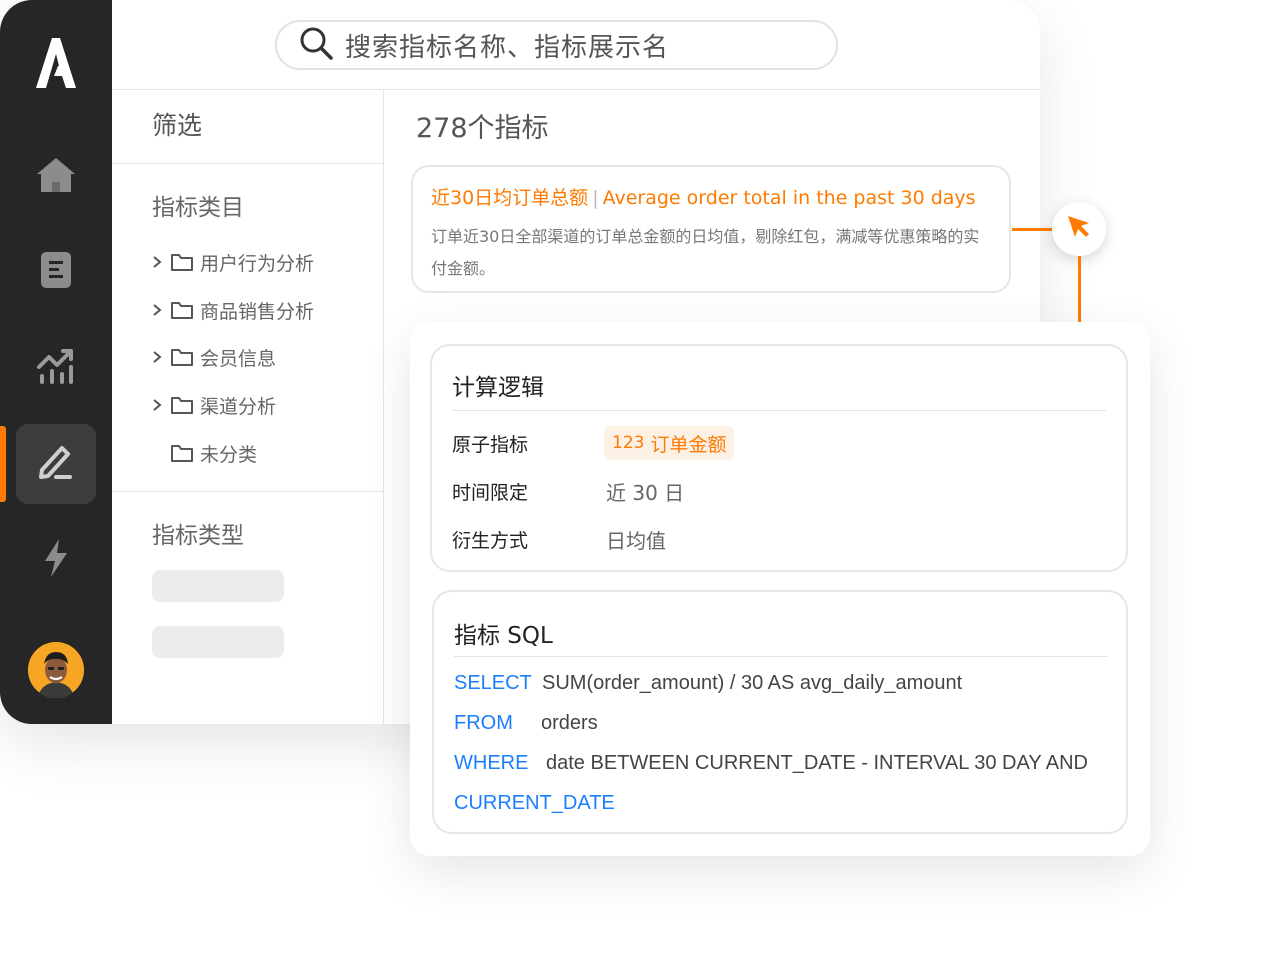 The height and width of the screenshot is (960, 1280). Describe the element at coordinates (526, 723) in the screenshot. I see `sql-line: FROM orders` at that location.